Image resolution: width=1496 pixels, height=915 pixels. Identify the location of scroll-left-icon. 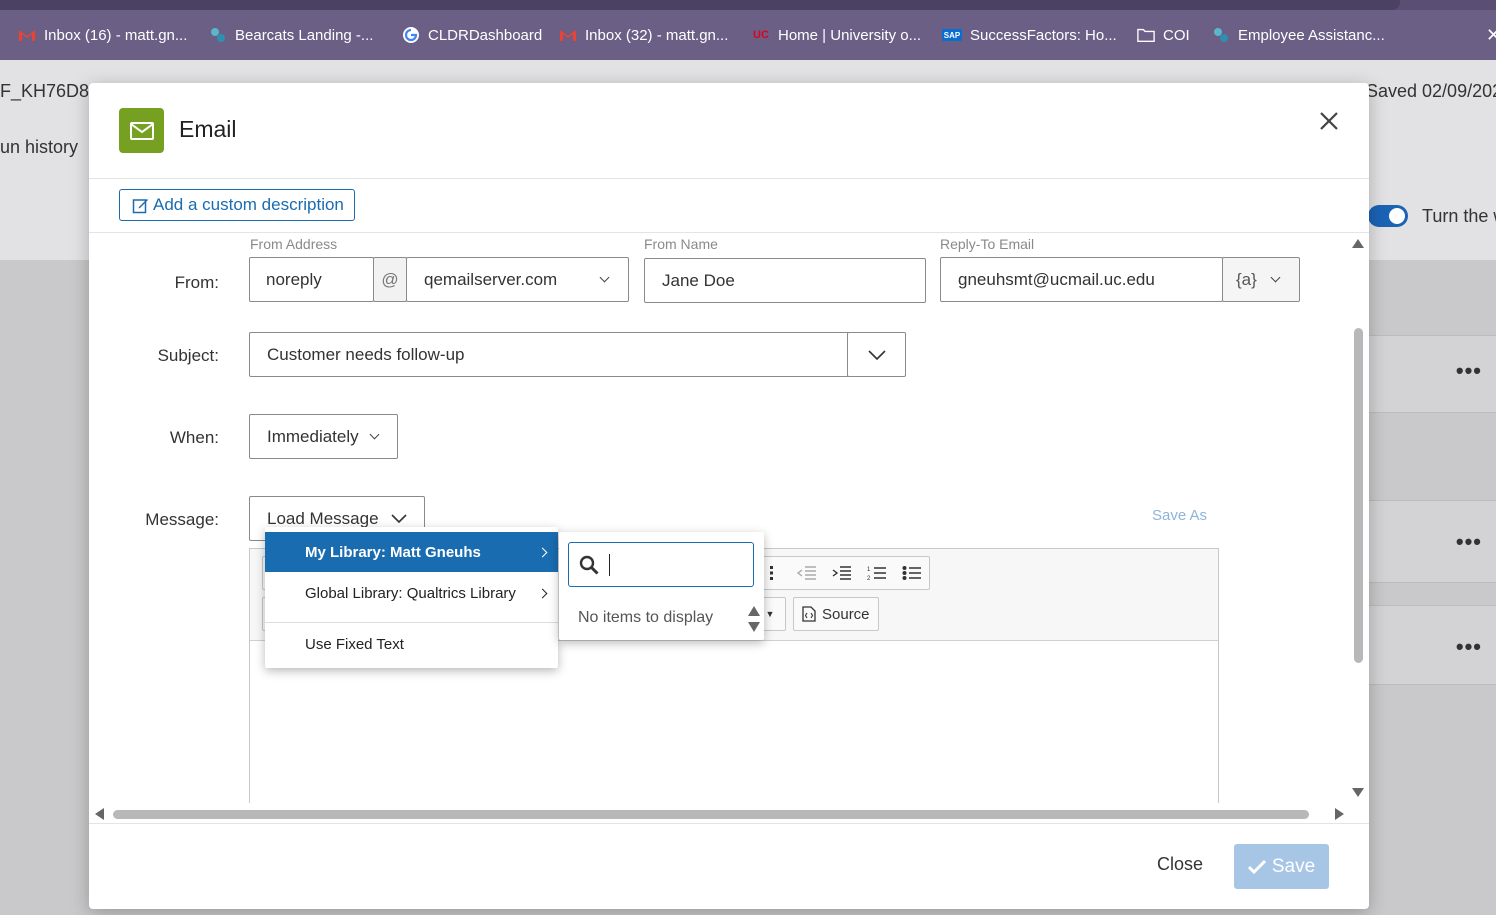
(99, 814).